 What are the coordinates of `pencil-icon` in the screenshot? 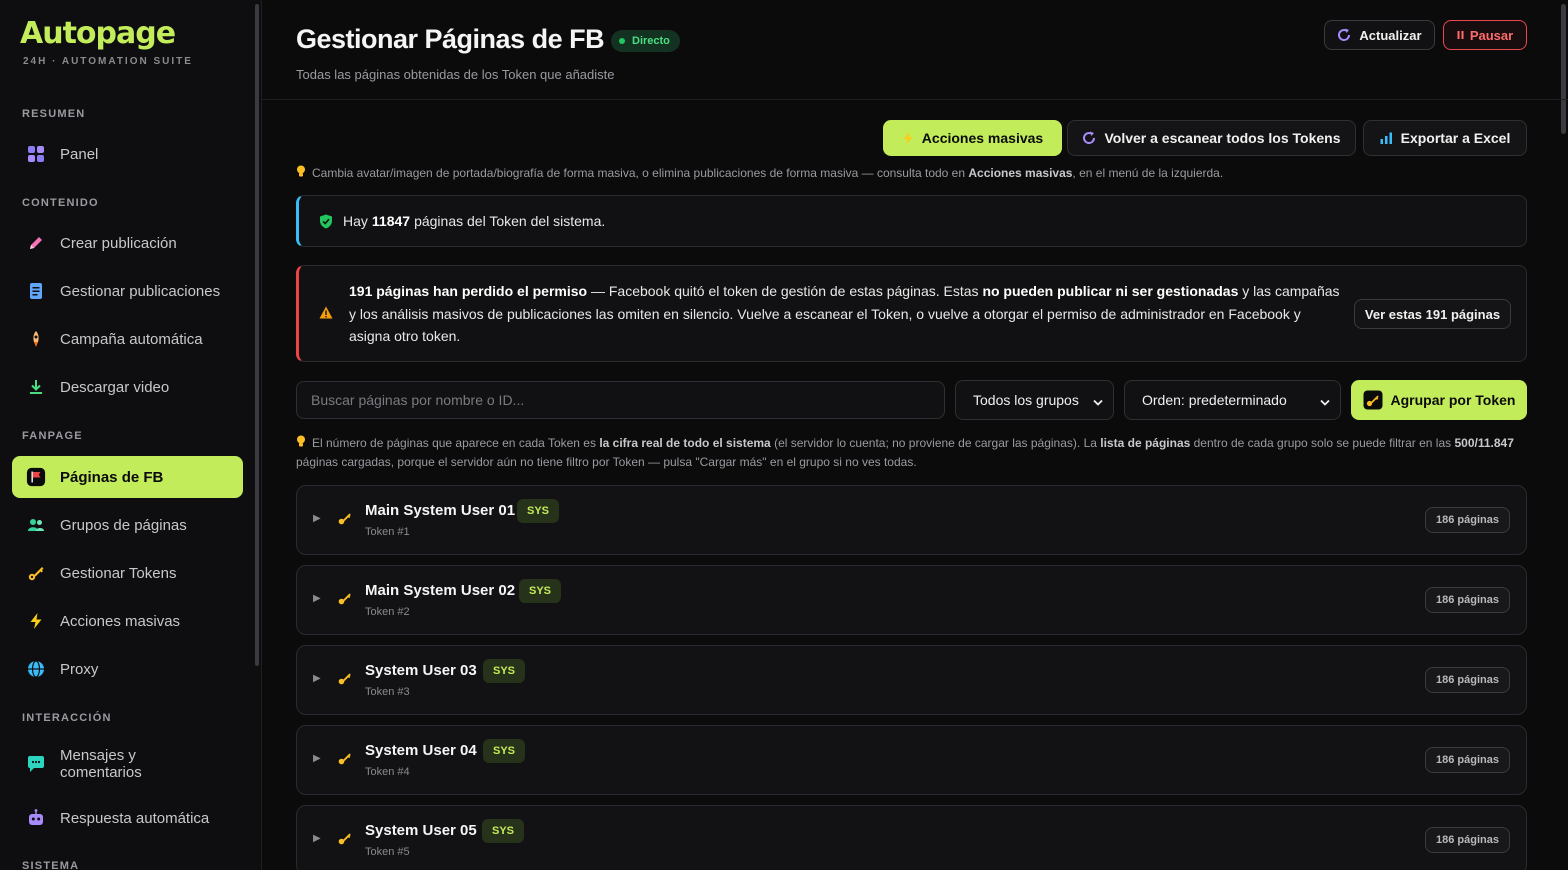 It's located at (36, 243).